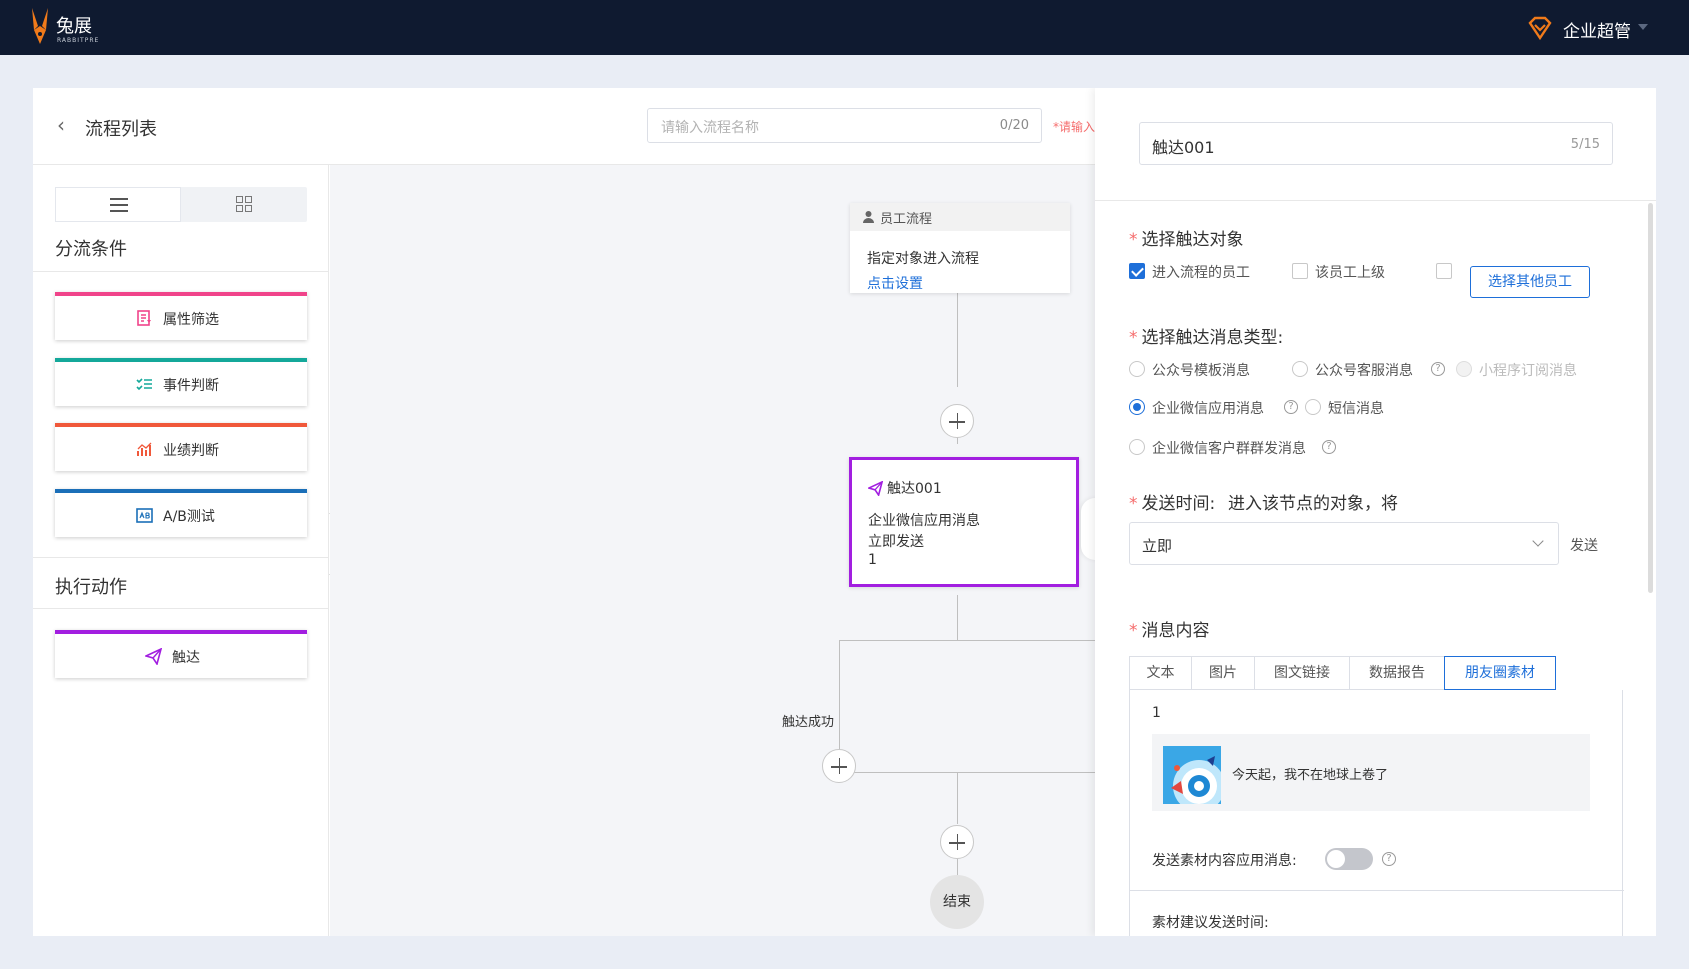 The height and width of the screenshot is (969, 1689). Describe the element at coordinates (1223, 673) in the screenshot. I see `tab-image: 图片` at that location.